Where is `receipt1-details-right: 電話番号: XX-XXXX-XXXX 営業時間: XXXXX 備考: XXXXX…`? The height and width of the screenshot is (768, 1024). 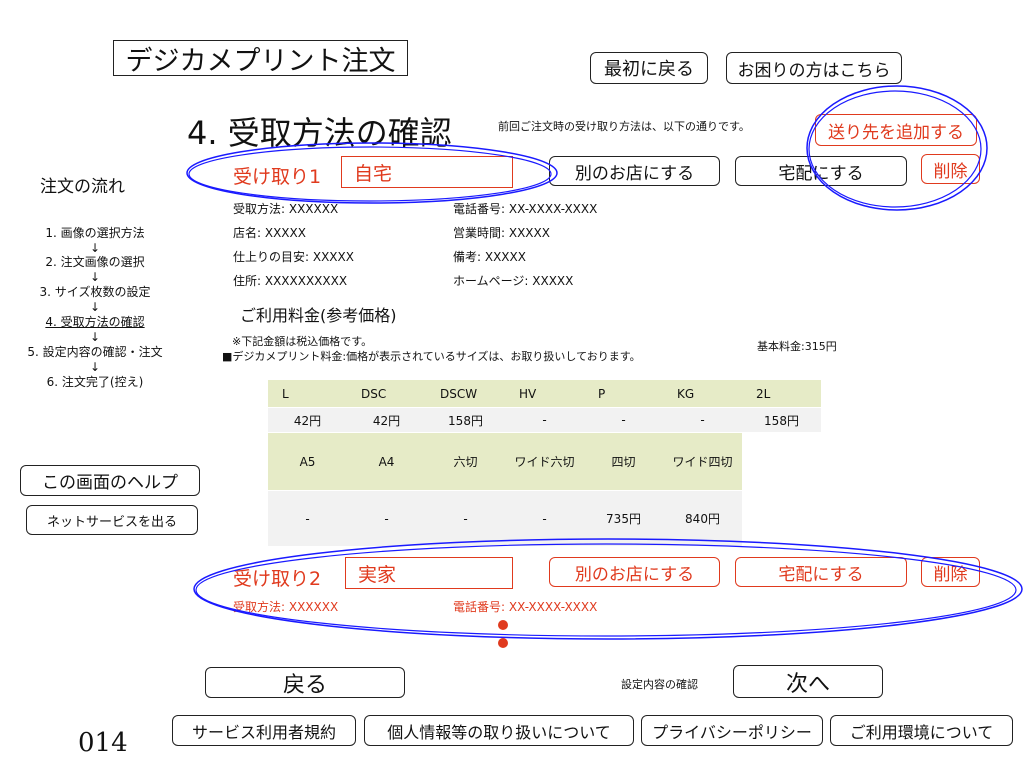 receipt1-details-right: 電話番号: XX-XXXX-XXXX 営業時間: XXXXX 備考: XXXXX… is located at coordinates (525, 245).